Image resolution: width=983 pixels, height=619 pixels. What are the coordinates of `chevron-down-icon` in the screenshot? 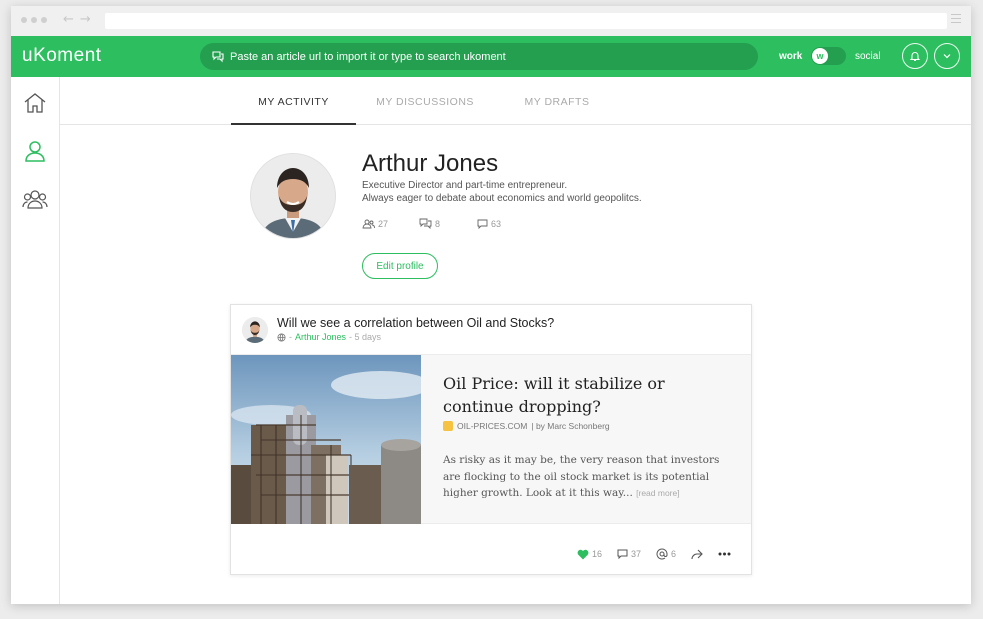 It's located at (947, 56).